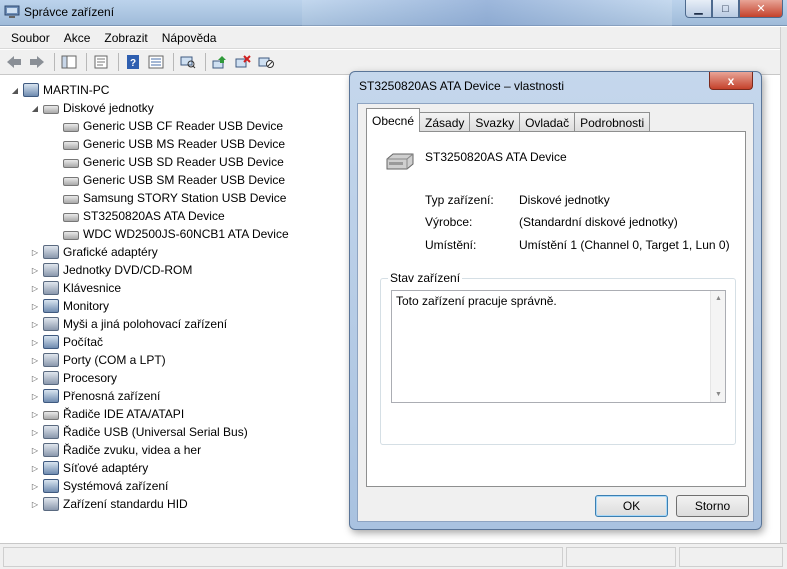 The height and width of the screenshot is (569, 787). What do you see at coordinates (14, 62) in the screenshot?
I see `back-arrow-icon` at bounding box center [14, 62].